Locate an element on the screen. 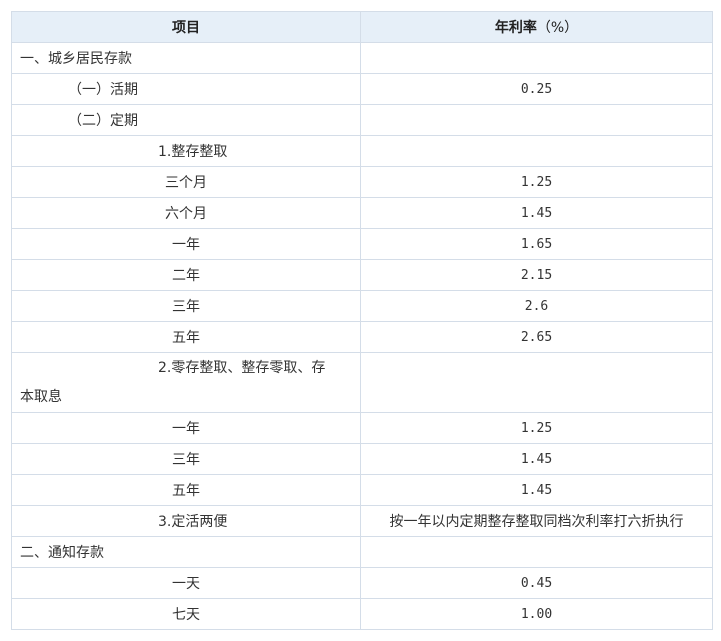  table-row: 五年 2.65 is located at coordinates (362, 337).